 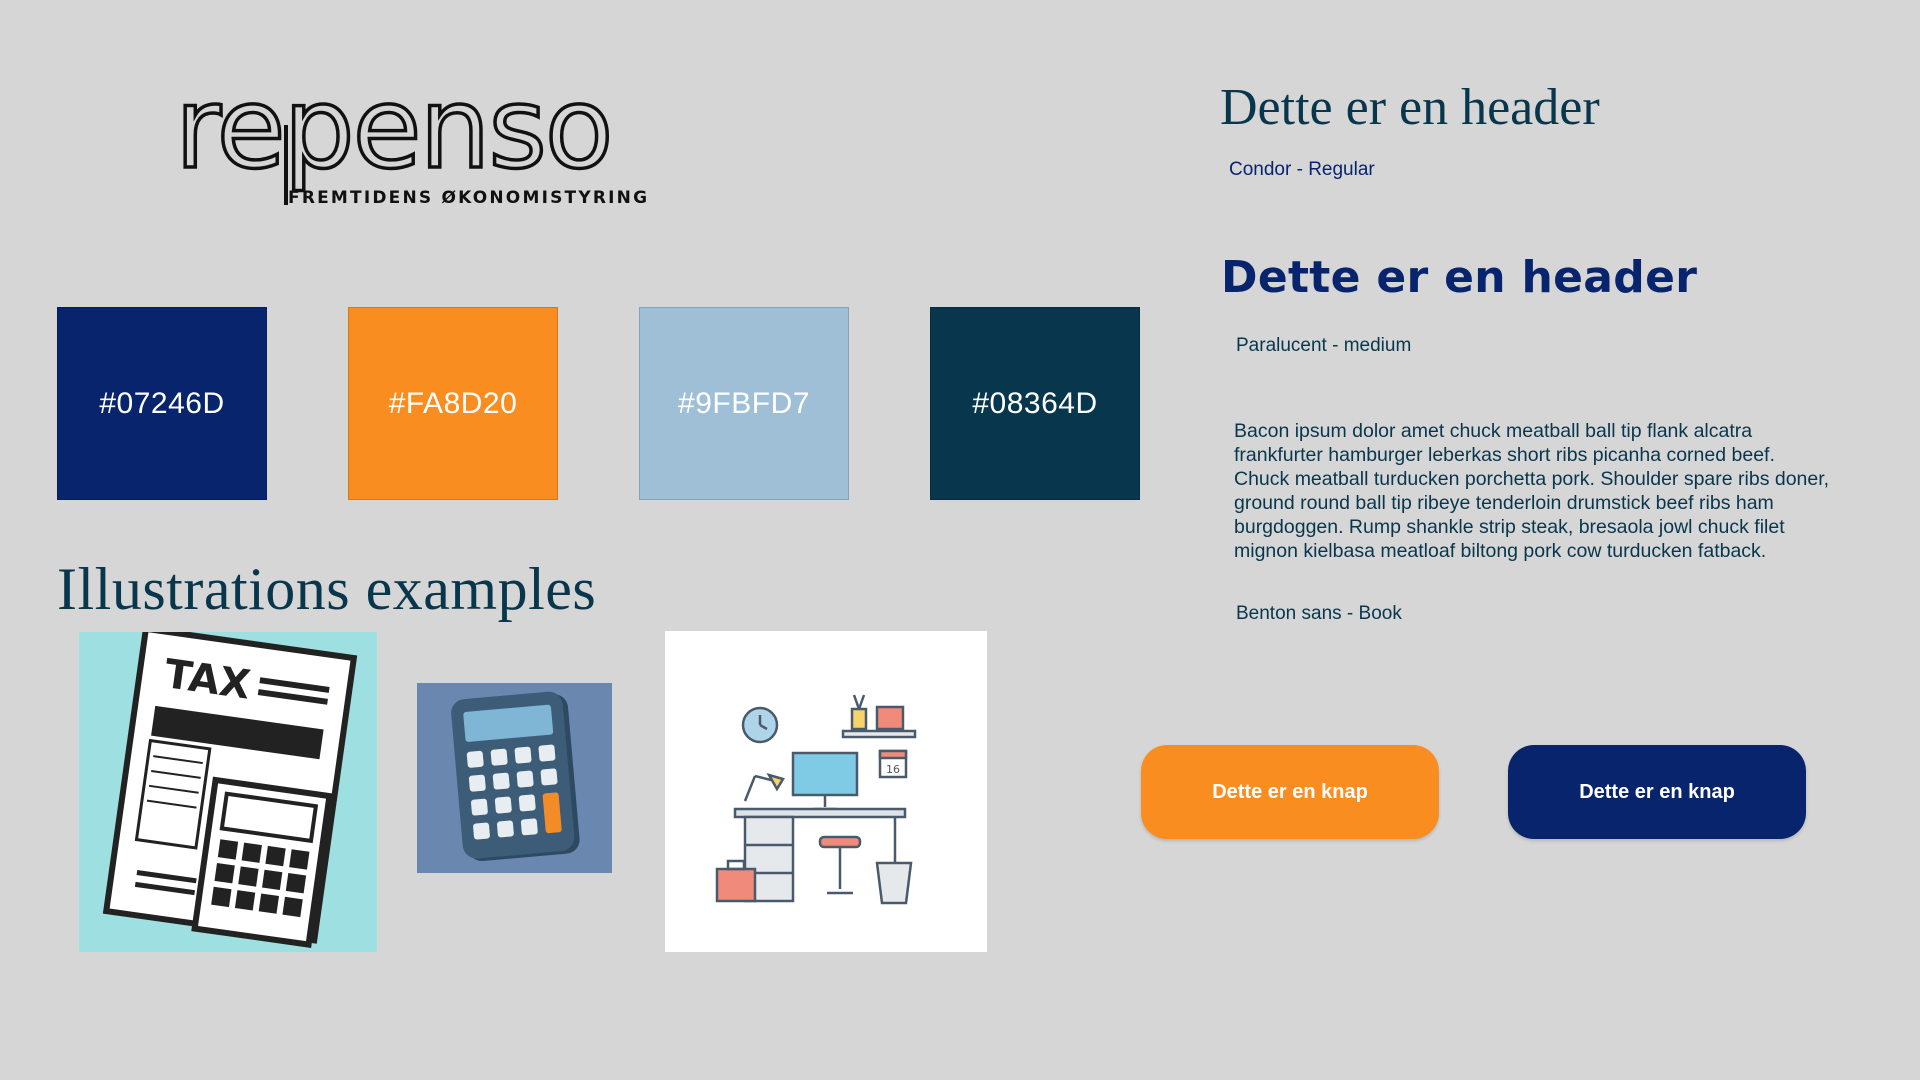 I want to click on desk-icon: 16, so click(x=816, y=799).